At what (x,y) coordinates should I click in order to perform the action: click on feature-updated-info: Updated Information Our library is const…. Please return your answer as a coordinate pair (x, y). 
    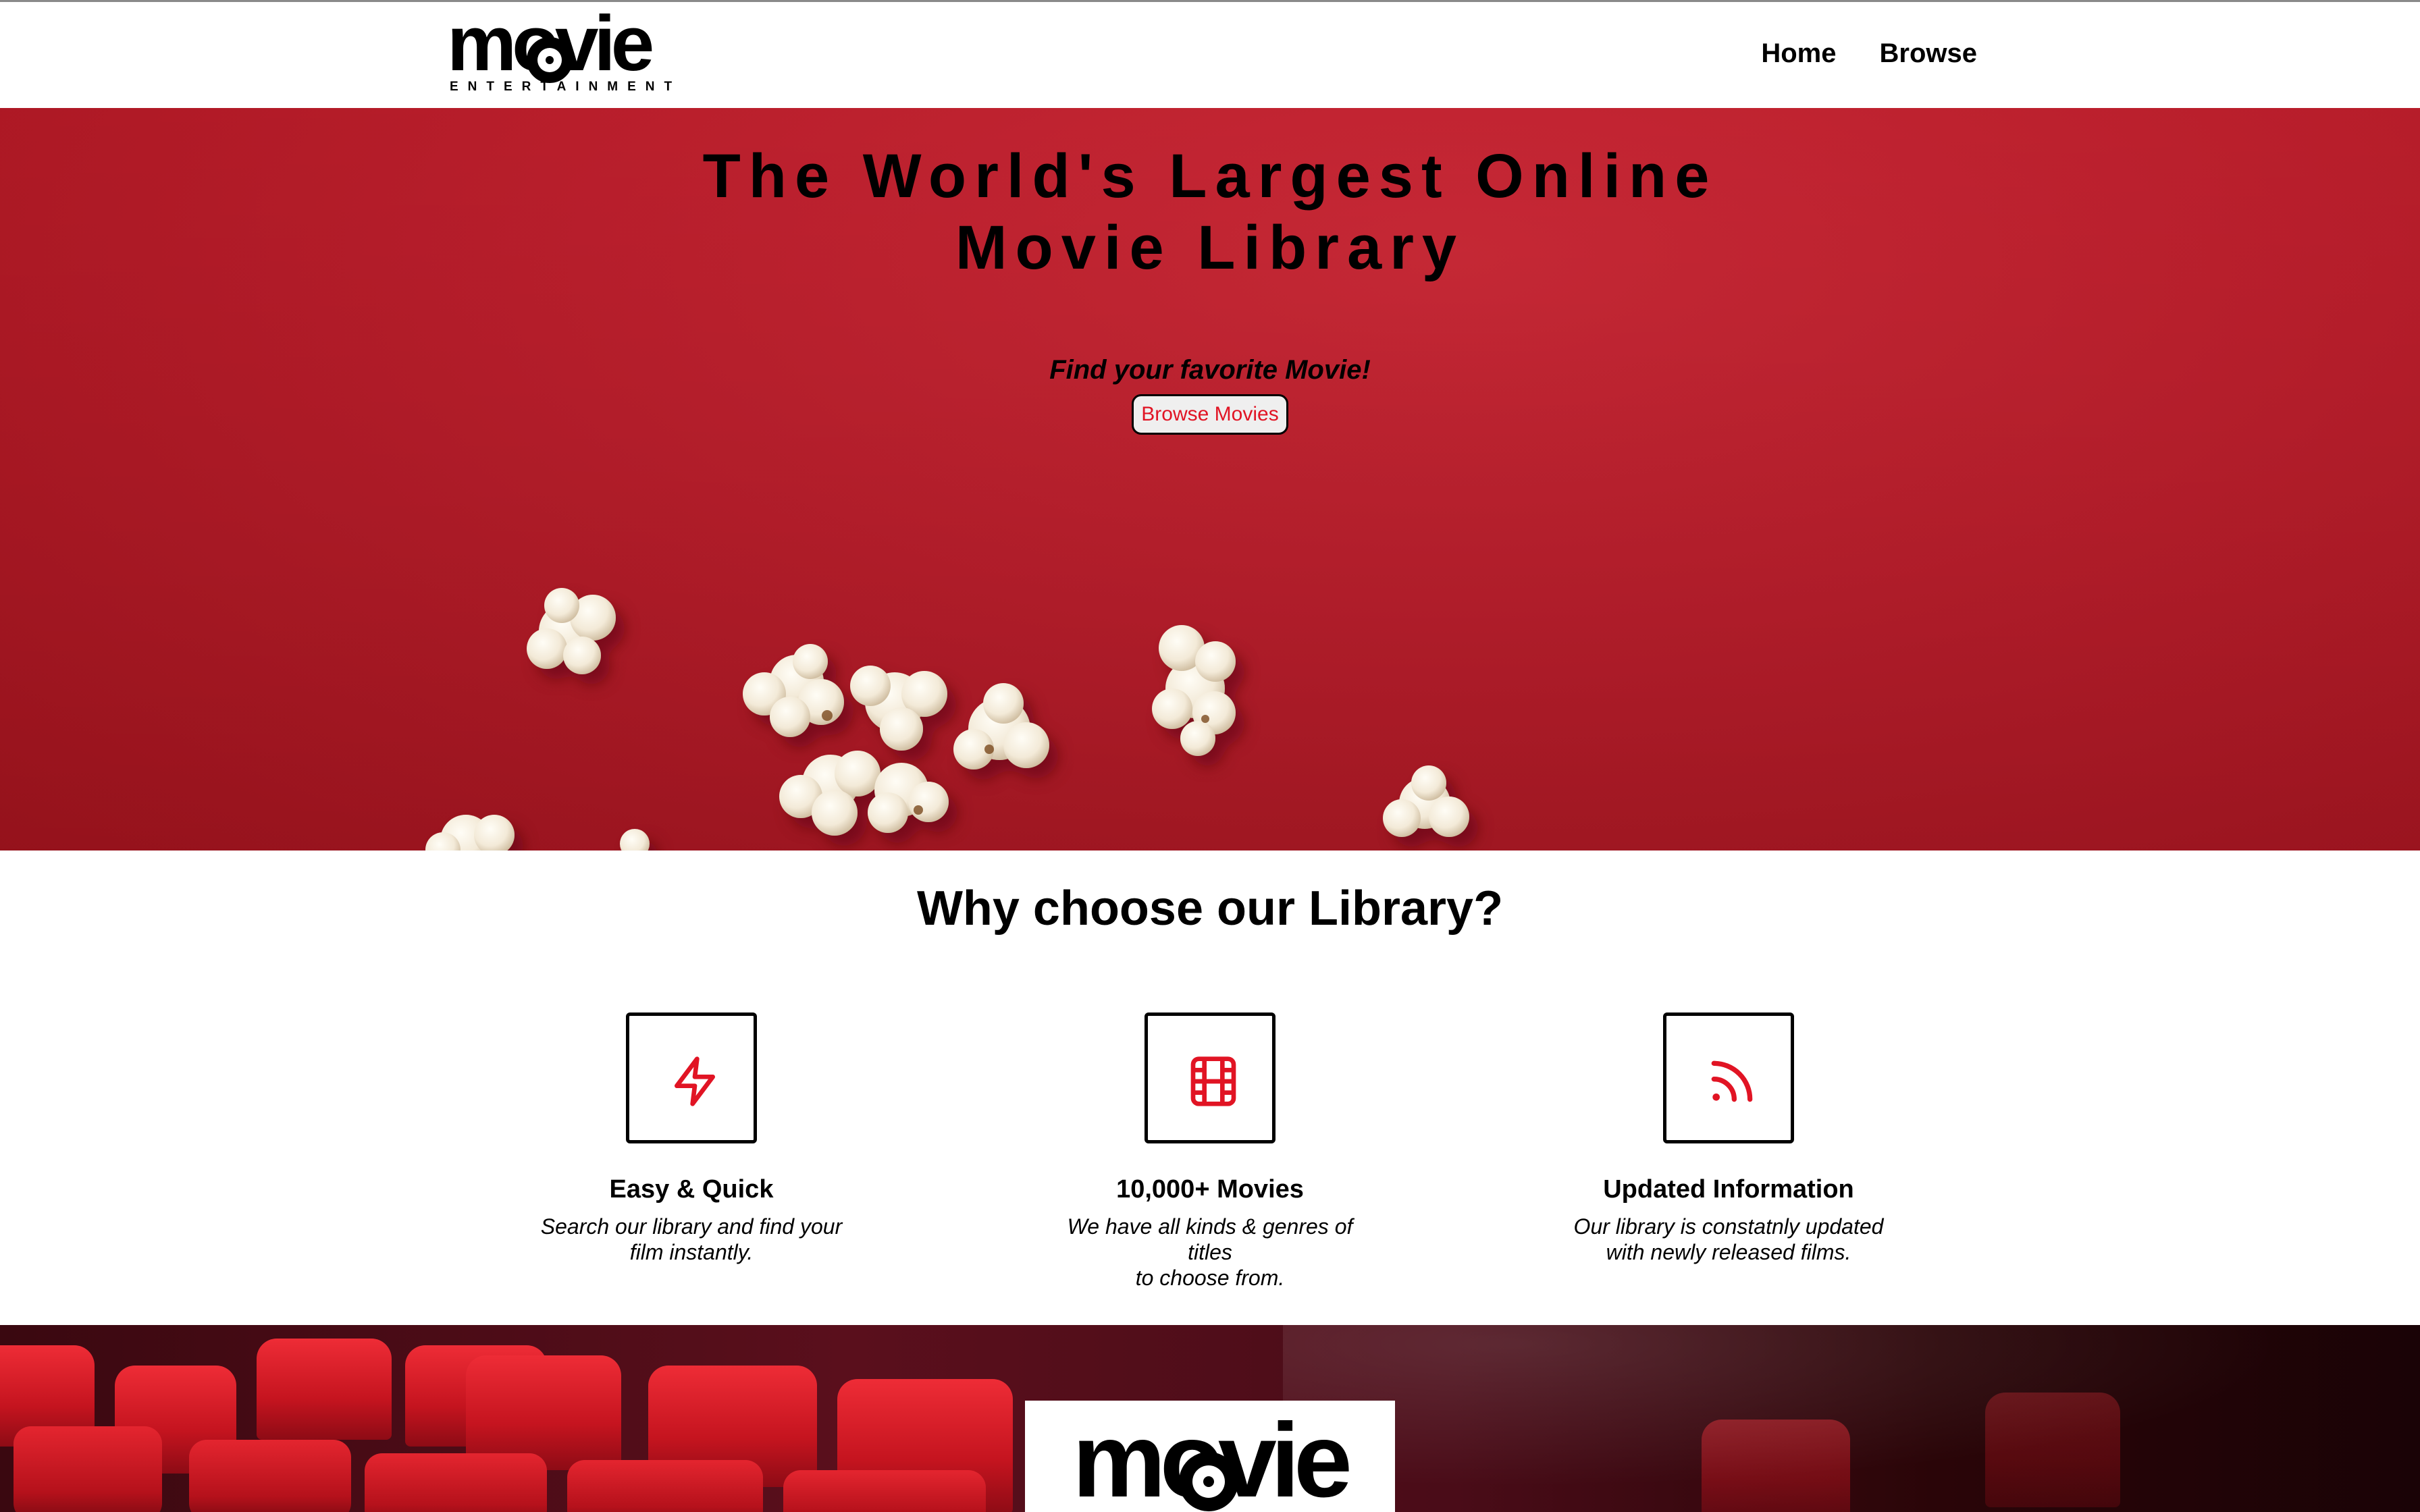
    Looking at the image, I should click on (1728, 1139).